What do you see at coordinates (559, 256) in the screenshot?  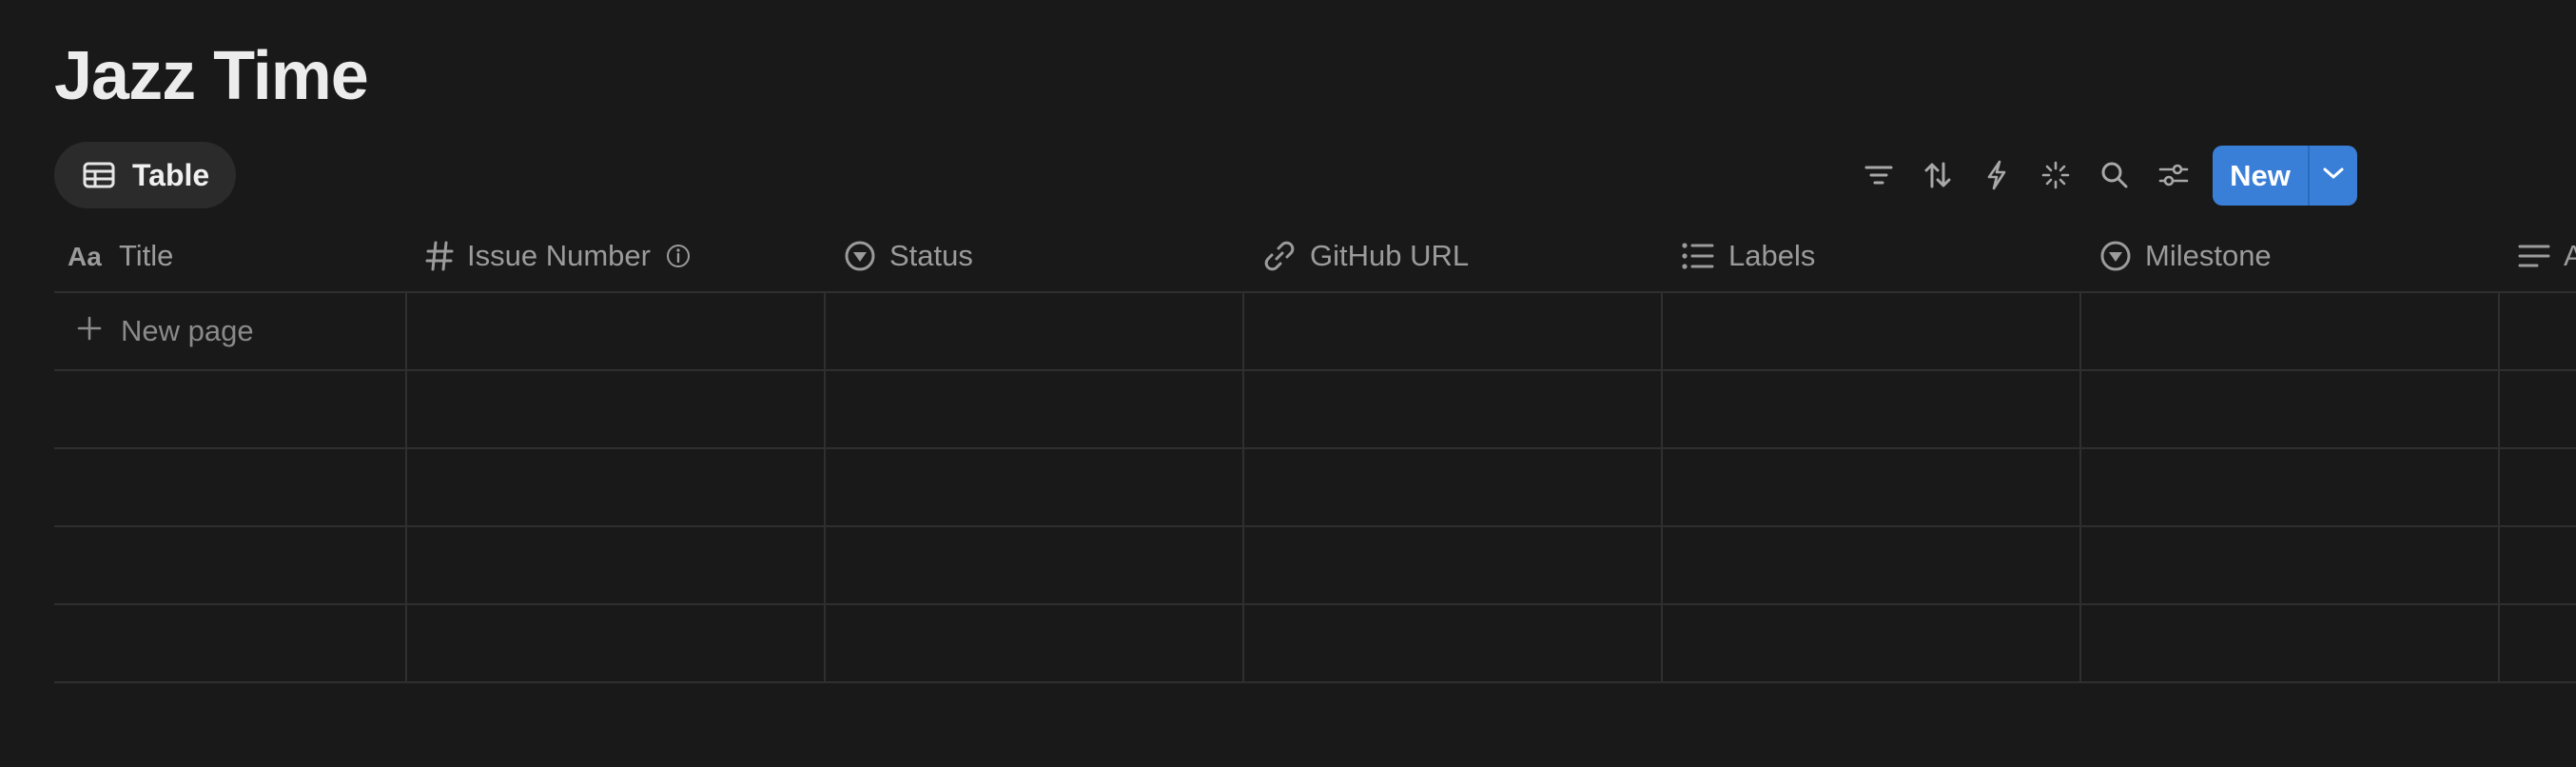 I see `column-header-label: Issue Number` at bounding box center [559, 256].